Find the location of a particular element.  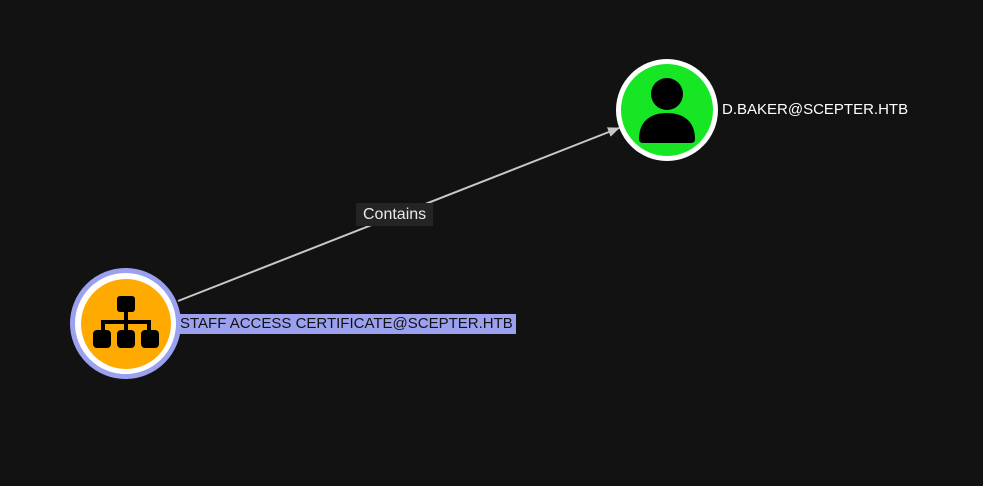

node-ou-fill is located at coordinates (125, 323).